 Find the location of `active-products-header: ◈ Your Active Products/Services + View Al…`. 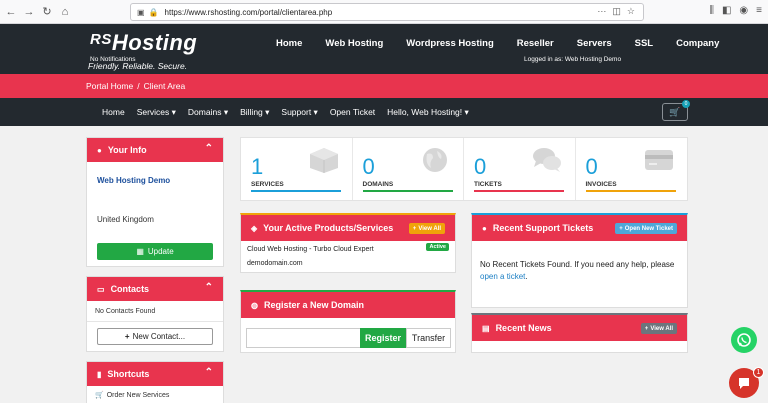

active-products-header: ◈ Your Active Products/Services + View Al… is located at coordinates (348, 228).